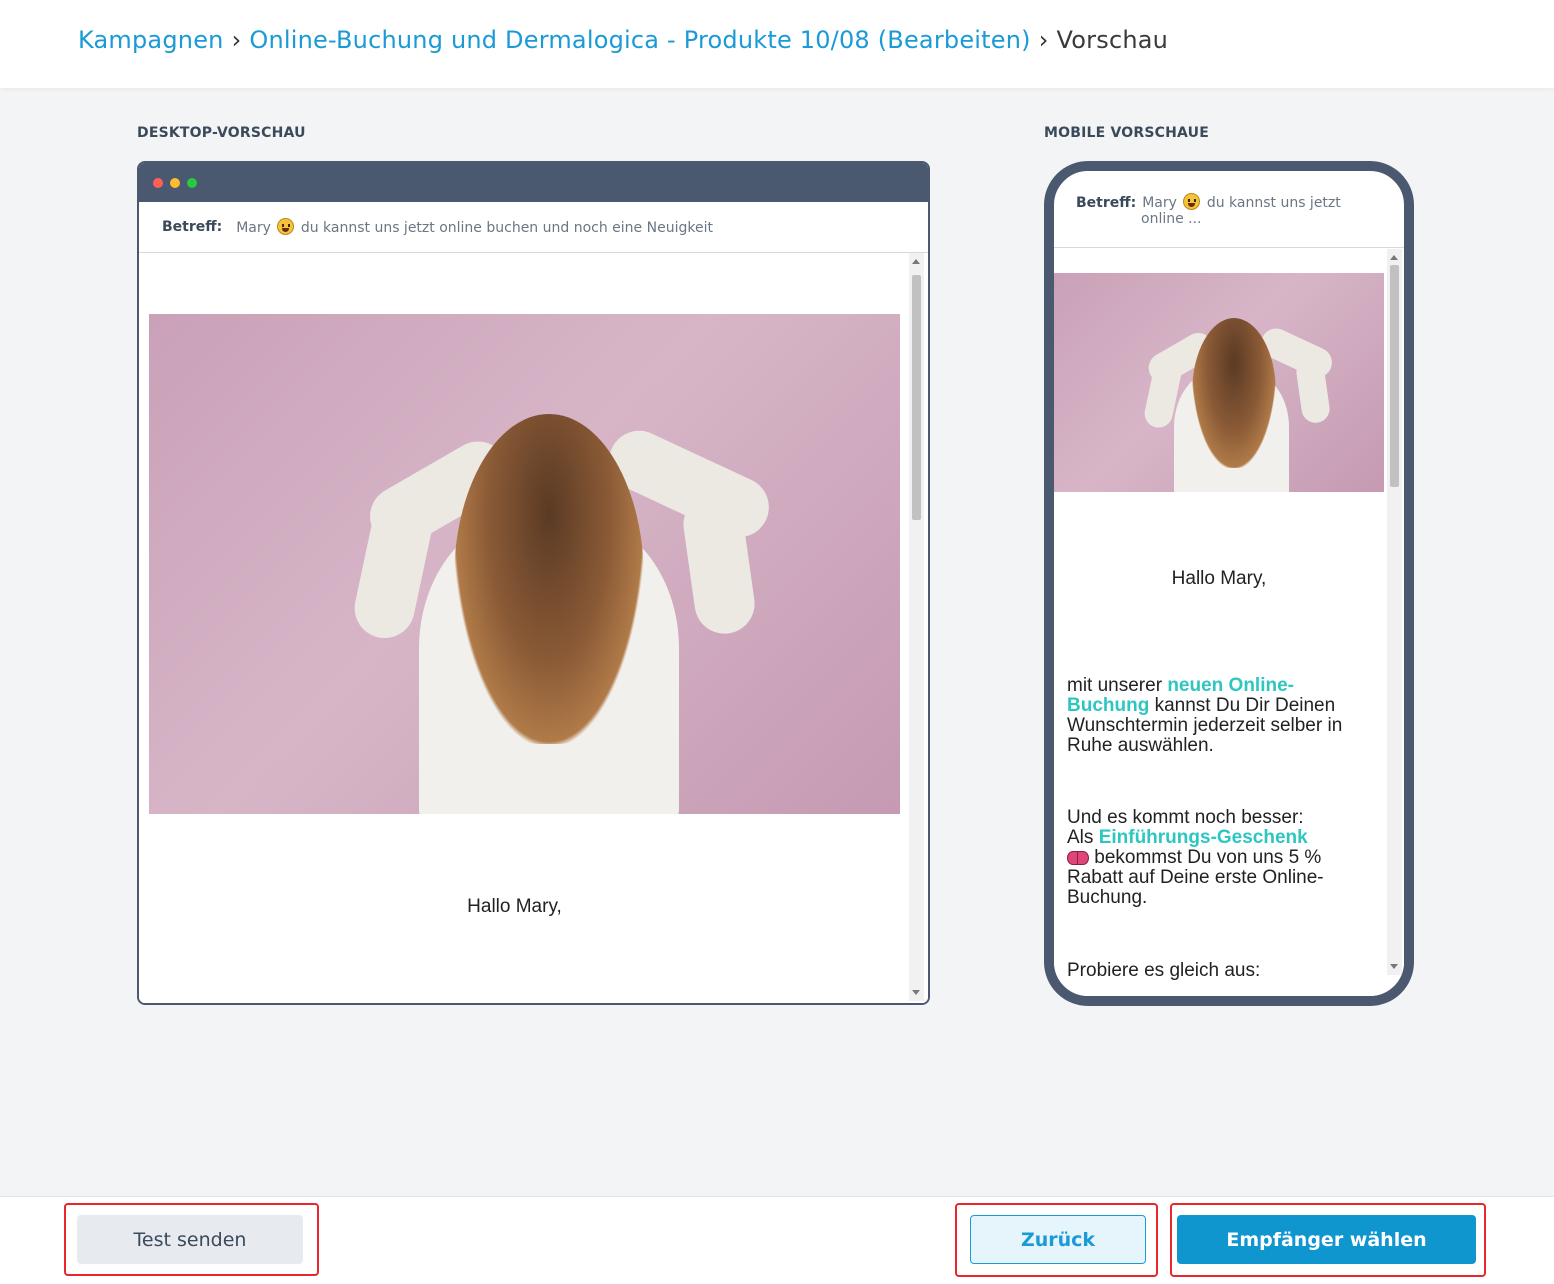 The image size is (1554, 1284). Describe the element at coordinates (1164, 970) in the screenshot. I see `mobile-paragraph-try: Probiere es gleich aus:` at that location.